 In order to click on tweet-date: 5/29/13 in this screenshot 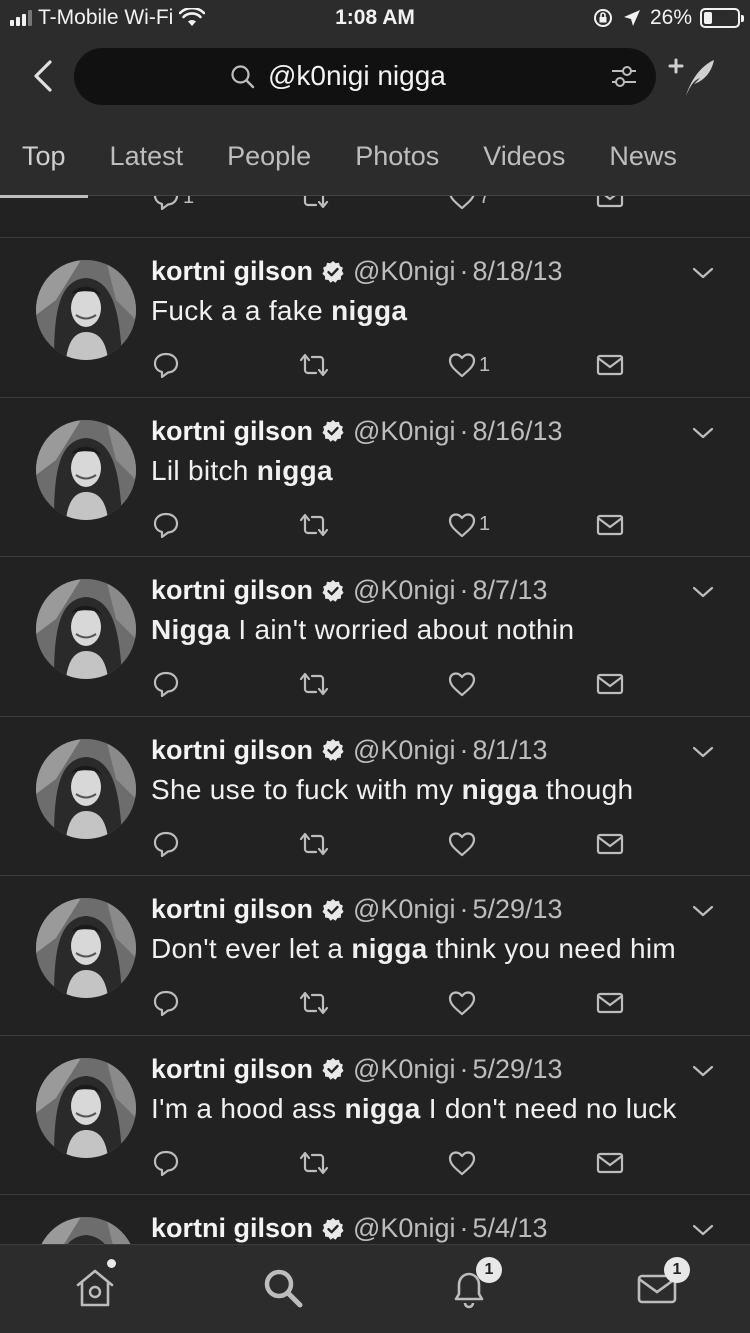, I will do `click(517, 1068)`.